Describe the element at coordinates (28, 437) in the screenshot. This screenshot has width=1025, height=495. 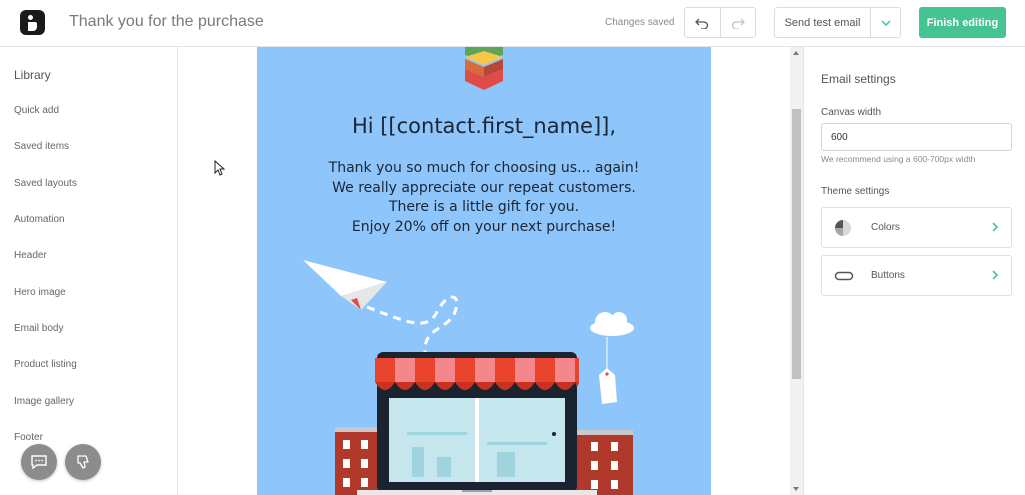
I see `library-item-footer: Footer` at that location.